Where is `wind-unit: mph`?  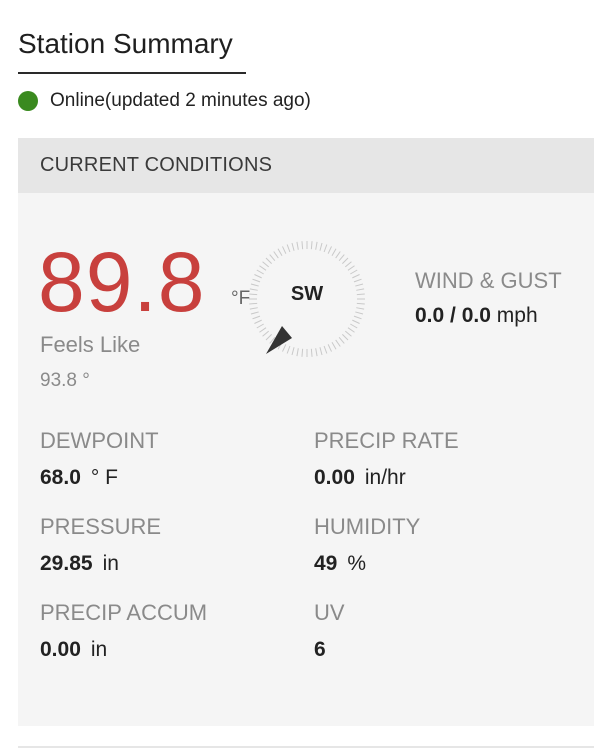
wind-unit: mph is located at coordinates (517, 315).